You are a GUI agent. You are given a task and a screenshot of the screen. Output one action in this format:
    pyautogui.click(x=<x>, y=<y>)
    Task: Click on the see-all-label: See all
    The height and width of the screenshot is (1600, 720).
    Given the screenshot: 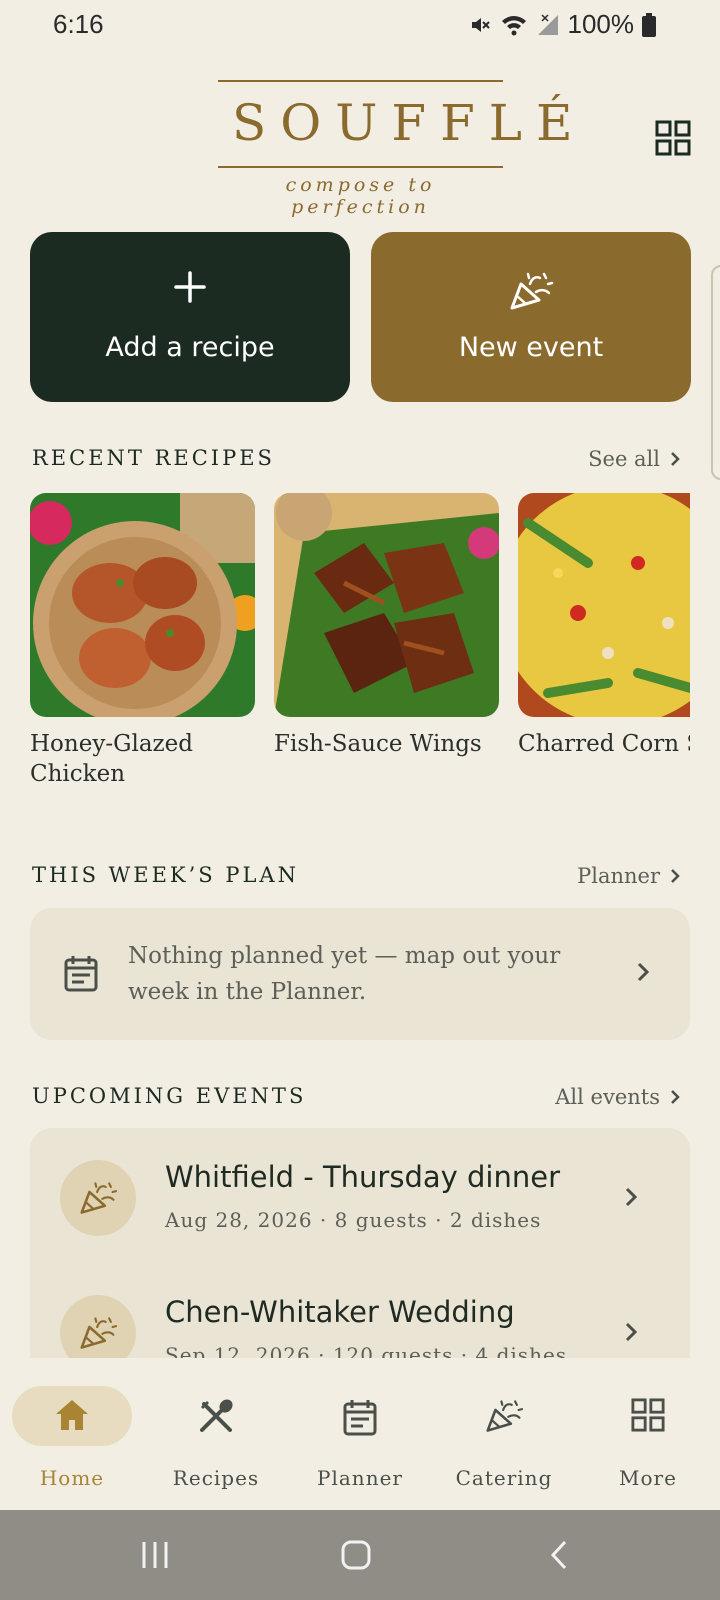 What is the action you would take?
    pyautogui.click(x=624, y=459)
    